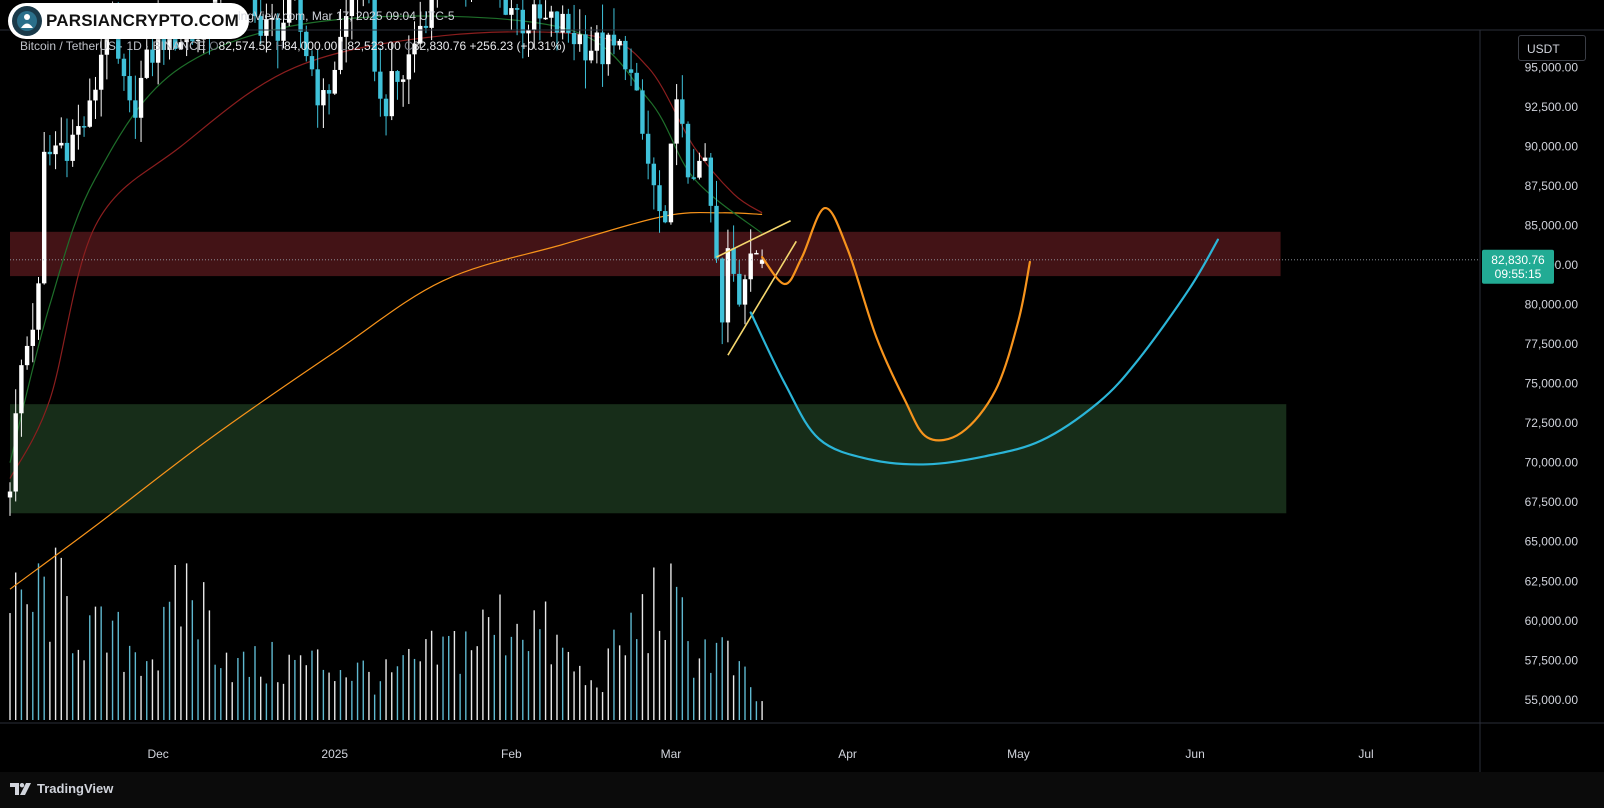 The height and width of the screenshot is (808, 1604). What do you see at coordinates (517, 46) in the screenshot?
I see `change-value: +256.23 (+0.31%)` at bounding box center [517, 46].